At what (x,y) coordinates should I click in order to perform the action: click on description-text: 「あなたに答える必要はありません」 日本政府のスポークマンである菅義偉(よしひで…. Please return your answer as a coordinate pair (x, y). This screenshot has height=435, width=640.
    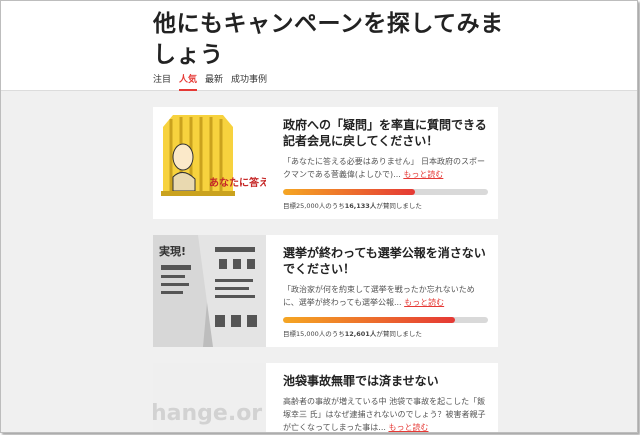
    Looking at the image, I should click on (384, 168).